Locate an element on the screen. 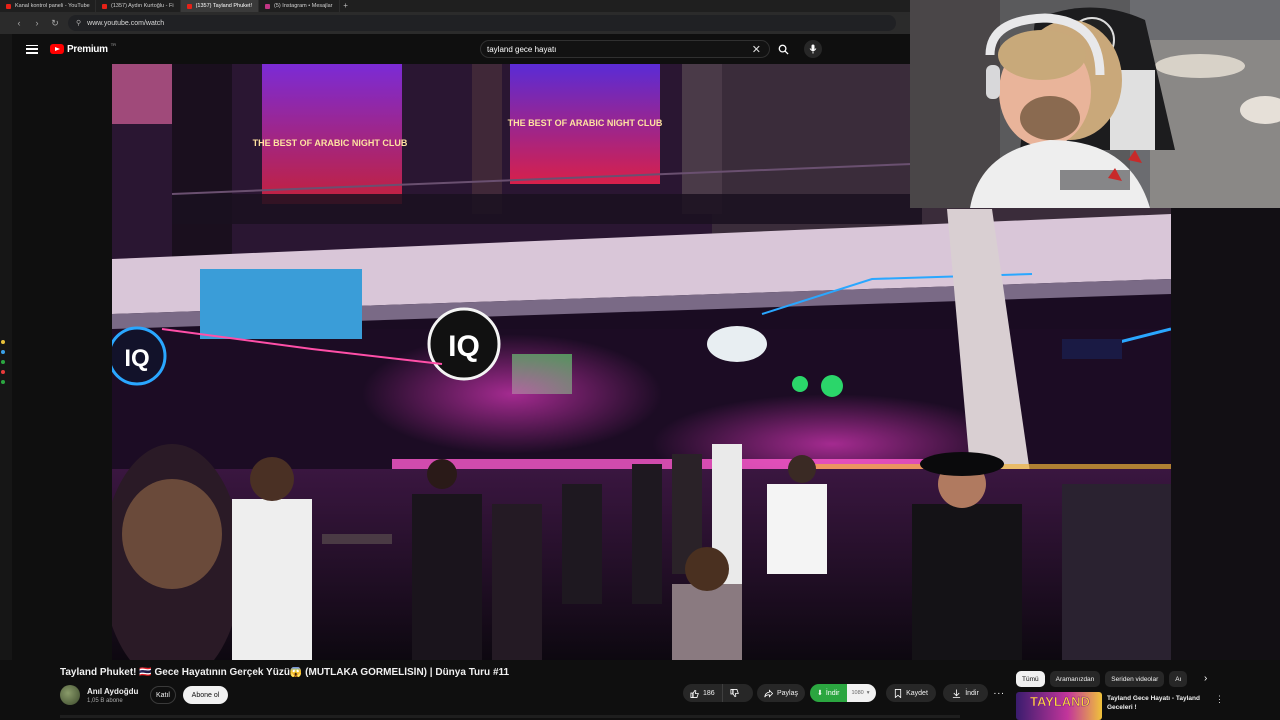 Image resolution: width=1280 pixels, height=720 pixels. iq-logo-text-small: IQ is located at coordinates (136, 358).